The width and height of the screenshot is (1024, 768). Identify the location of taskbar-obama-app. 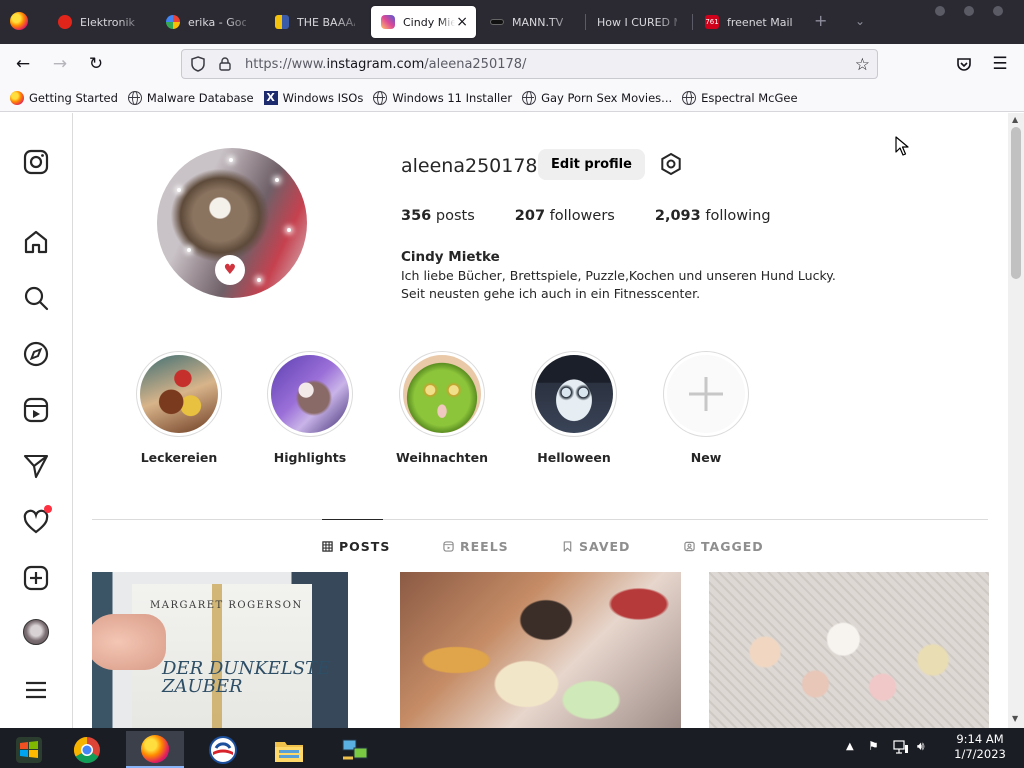
(223, 749).